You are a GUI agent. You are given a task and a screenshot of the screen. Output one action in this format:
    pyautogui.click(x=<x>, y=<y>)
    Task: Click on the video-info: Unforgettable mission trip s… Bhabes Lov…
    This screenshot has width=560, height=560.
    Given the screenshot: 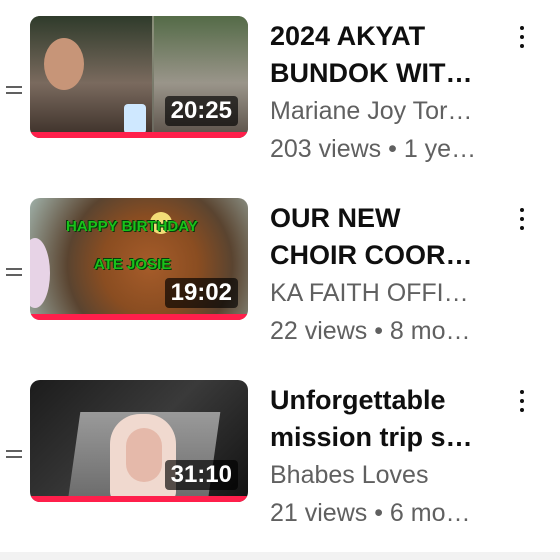 What is the action you would take?
    pyautogui.click(x=390, y=457)
    